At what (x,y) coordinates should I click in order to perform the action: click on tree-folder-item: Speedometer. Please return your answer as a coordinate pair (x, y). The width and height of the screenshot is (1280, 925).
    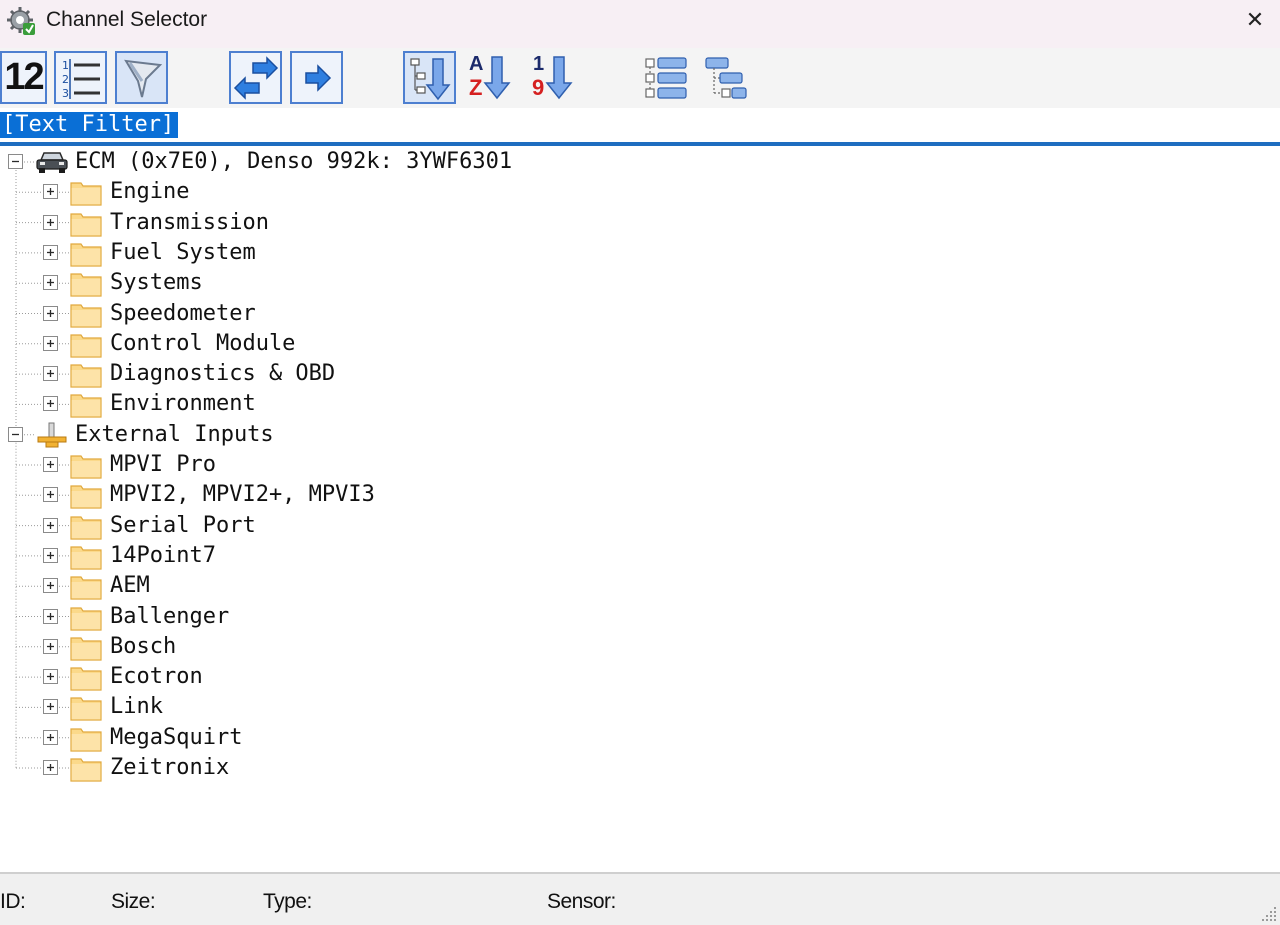
    Looking at the image, I should click on (183, 314).